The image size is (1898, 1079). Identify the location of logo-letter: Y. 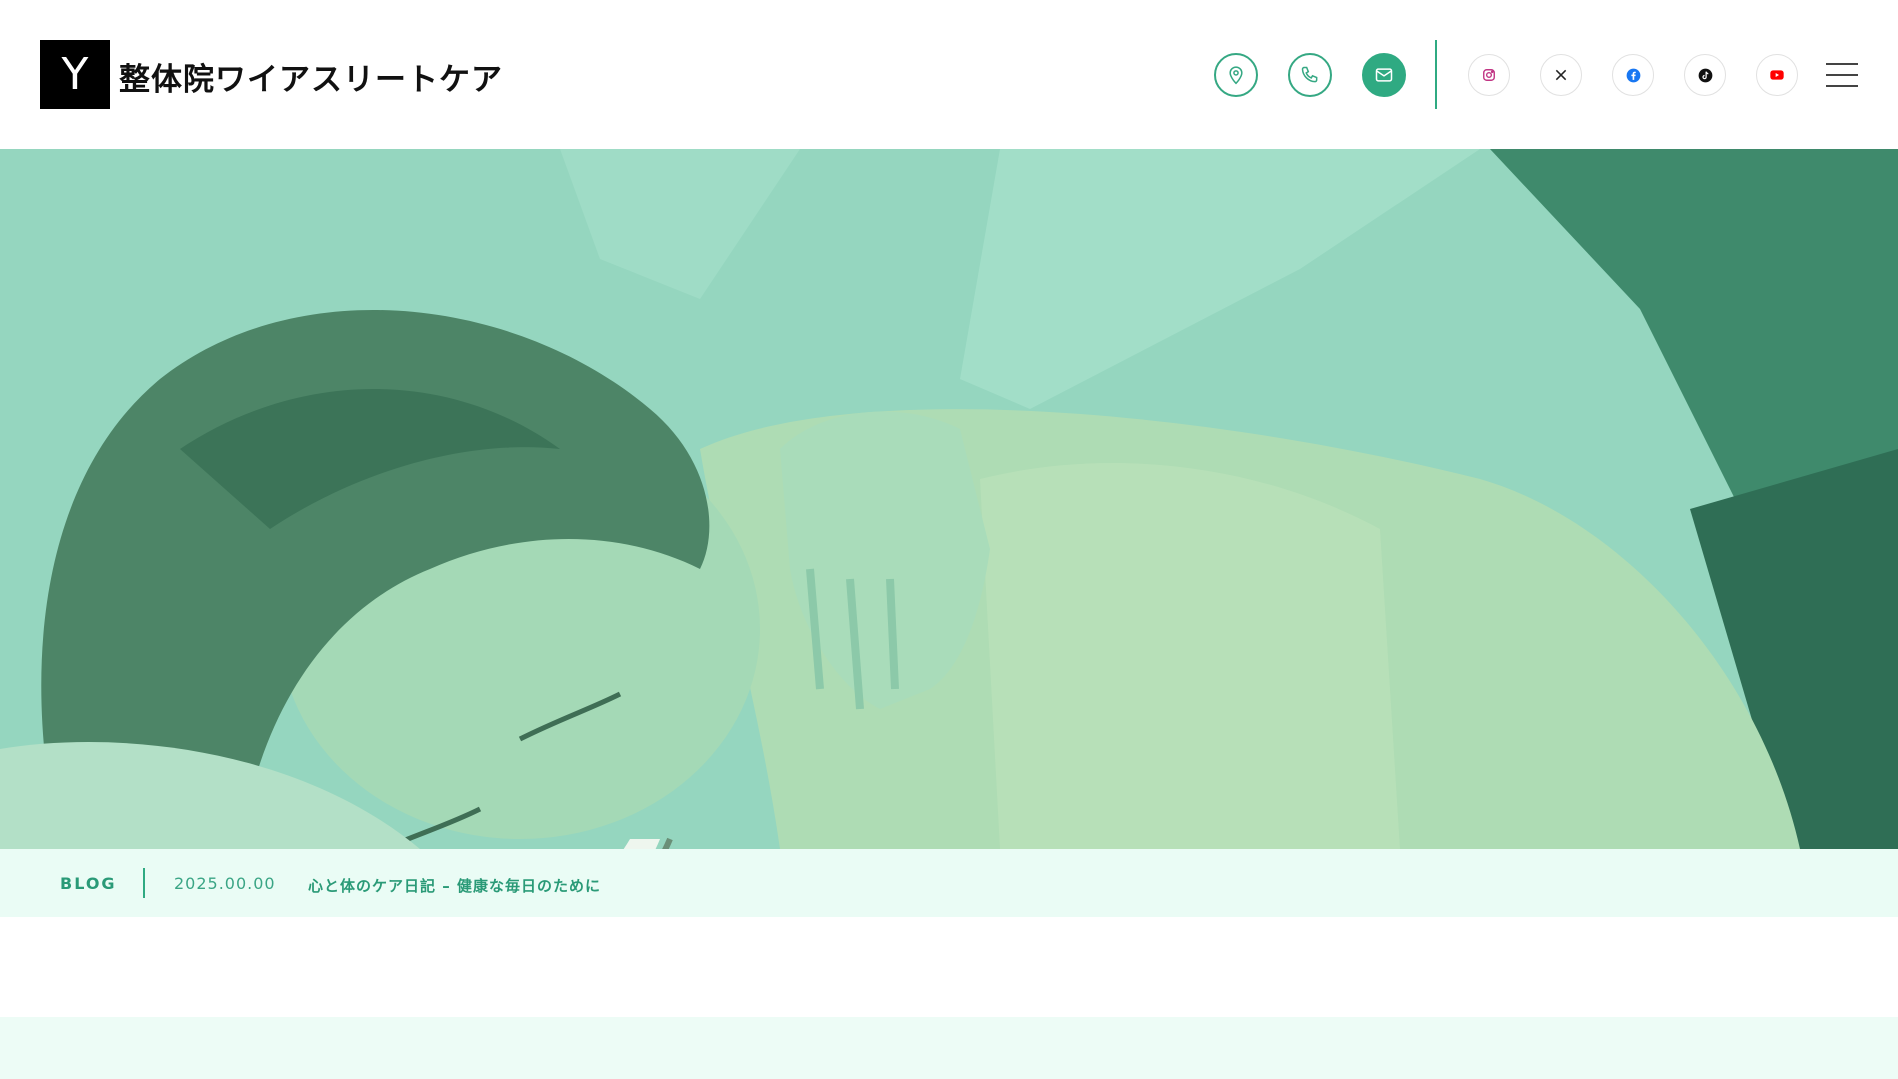
(75, 74).